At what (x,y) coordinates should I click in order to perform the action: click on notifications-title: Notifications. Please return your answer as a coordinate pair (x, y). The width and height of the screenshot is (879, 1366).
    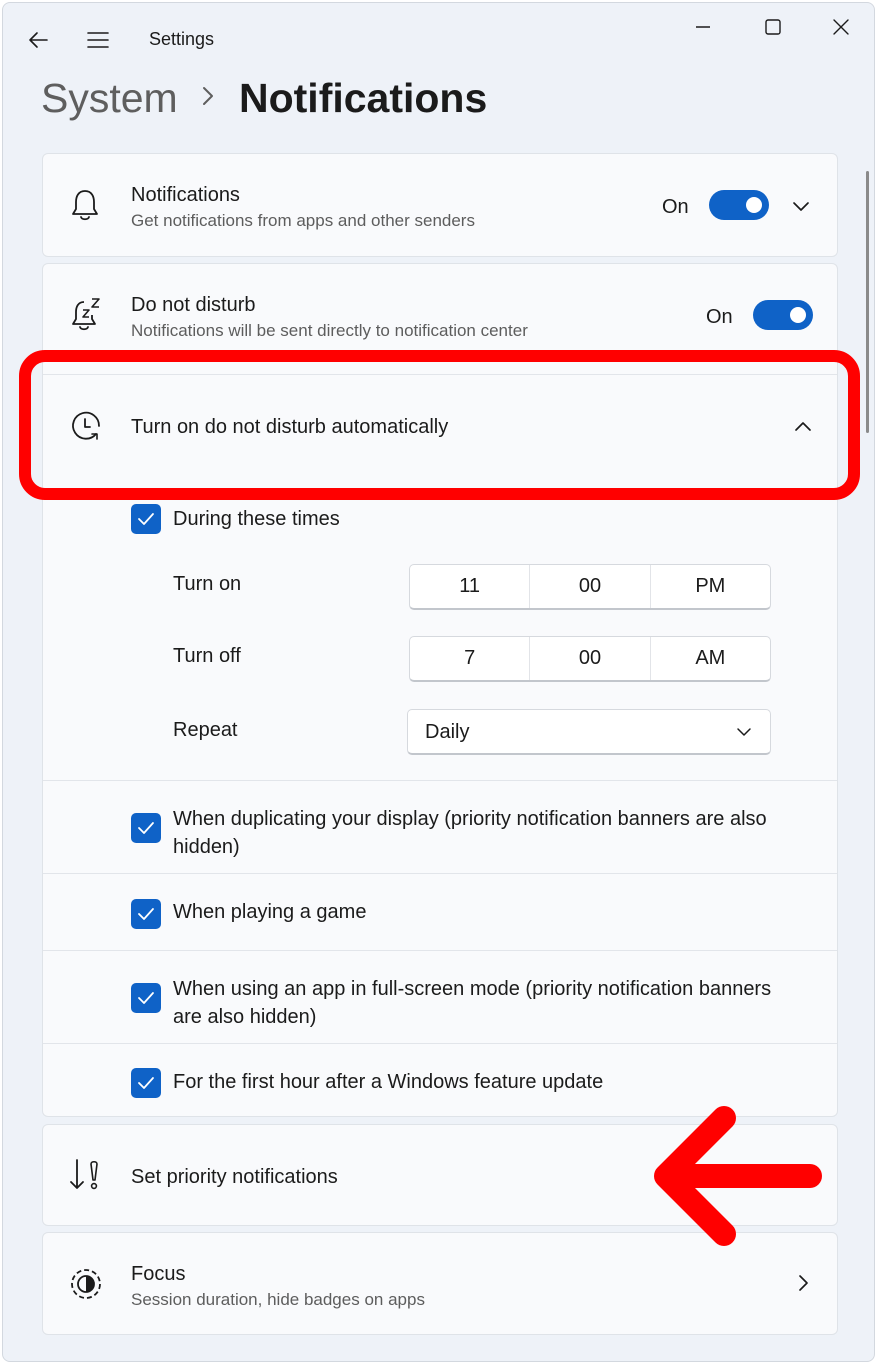
    Looking at the image, I should click on (185, 195).